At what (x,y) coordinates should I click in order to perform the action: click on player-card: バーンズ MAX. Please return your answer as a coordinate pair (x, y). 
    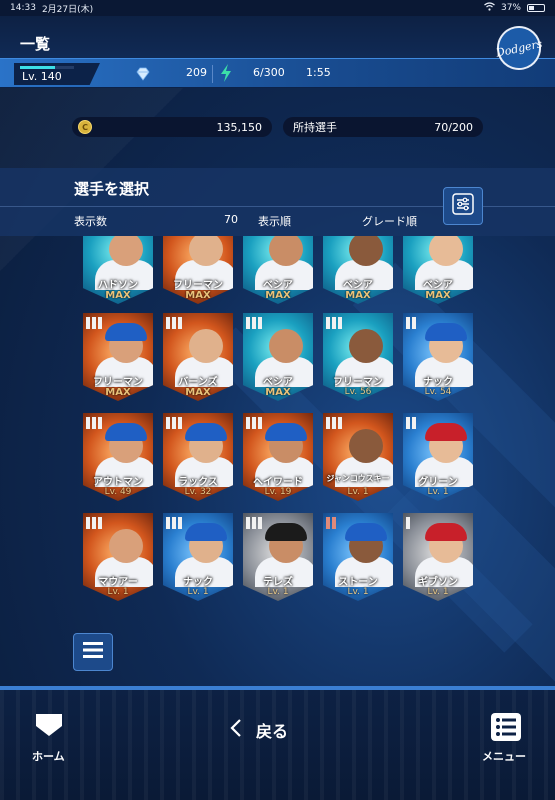
    Looking at the image, I should click on (198, 357).